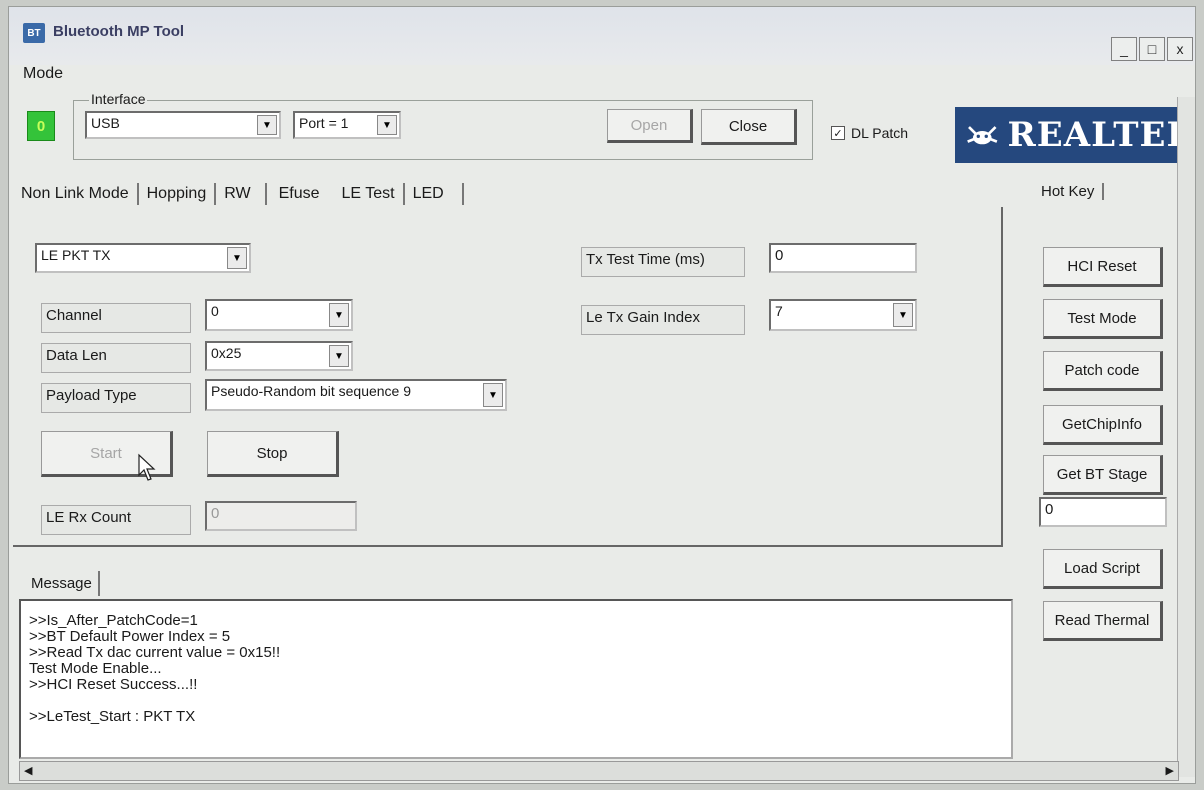  I want to click on channel-select: 0 ▼, so click(279, 315).